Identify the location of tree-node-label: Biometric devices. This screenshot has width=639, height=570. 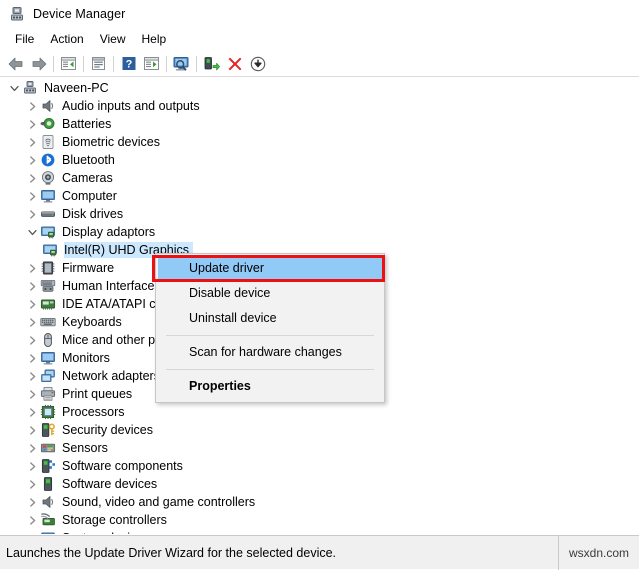
(111, 142).